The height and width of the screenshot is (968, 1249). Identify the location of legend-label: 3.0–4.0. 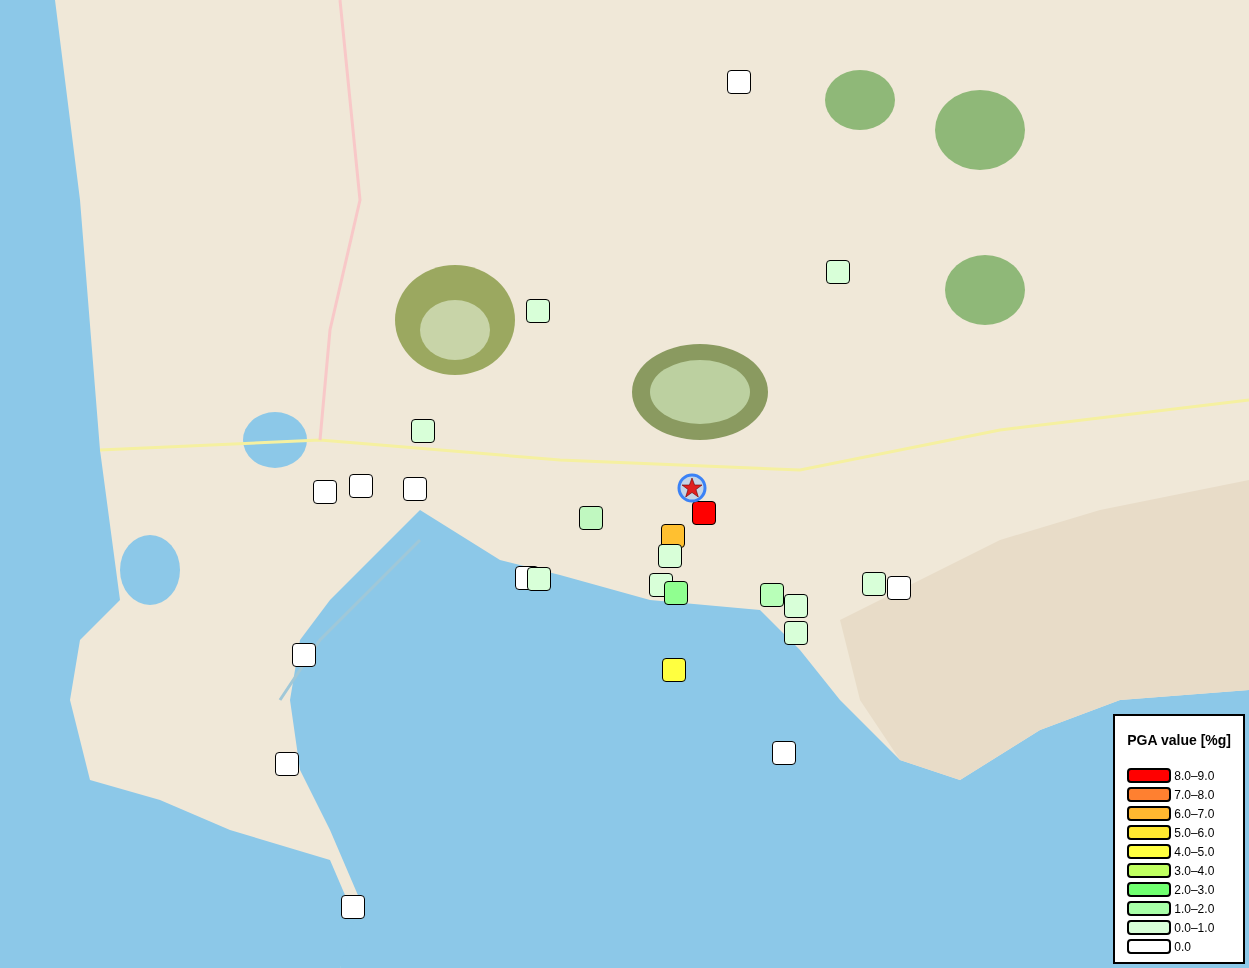
(1194, 870).